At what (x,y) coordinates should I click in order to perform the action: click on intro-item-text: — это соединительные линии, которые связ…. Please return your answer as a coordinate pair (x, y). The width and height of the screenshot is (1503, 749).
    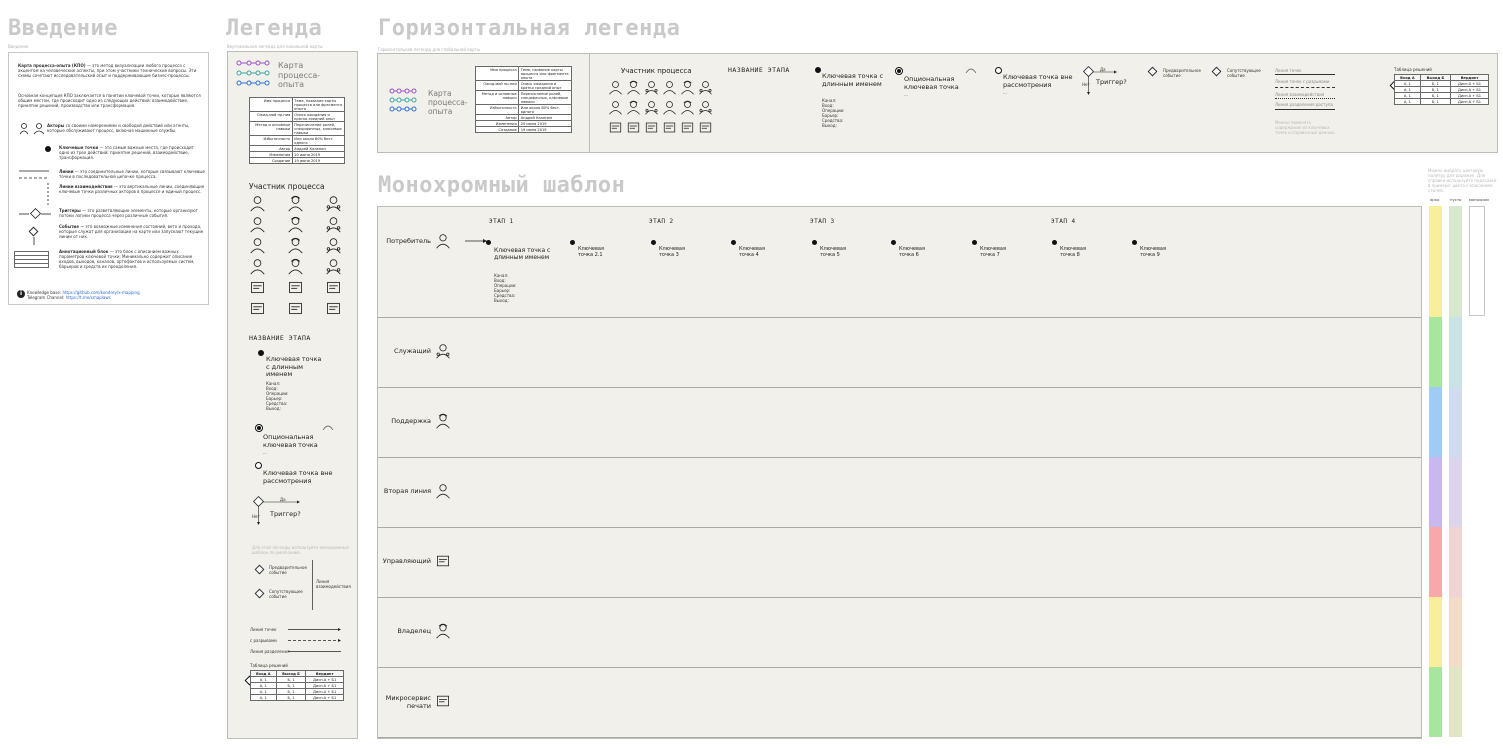
    Looking at the image, I should click on (132, 174).